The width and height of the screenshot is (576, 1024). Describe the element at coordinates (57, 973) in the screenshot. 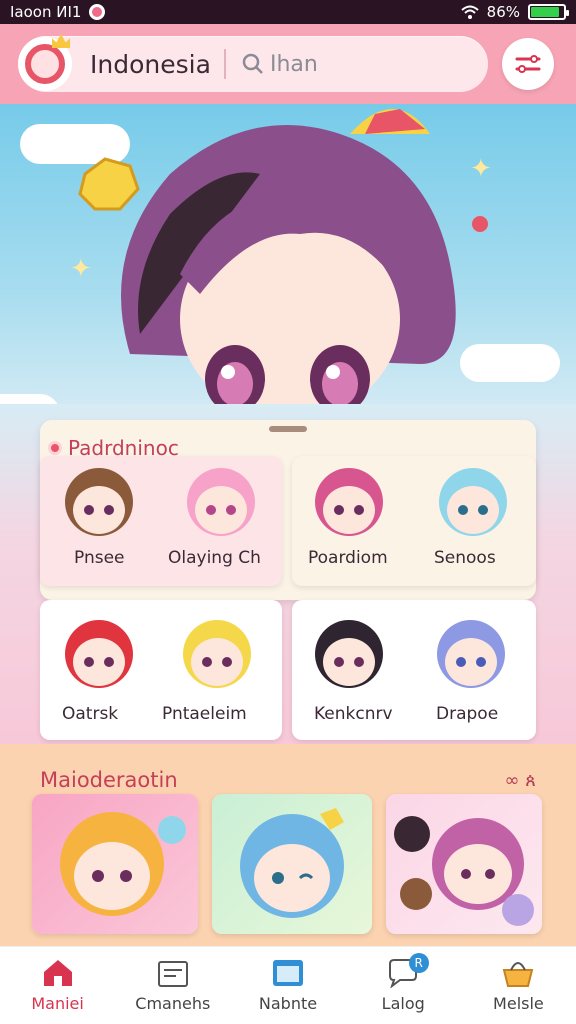

I see `home-icon` at that location.